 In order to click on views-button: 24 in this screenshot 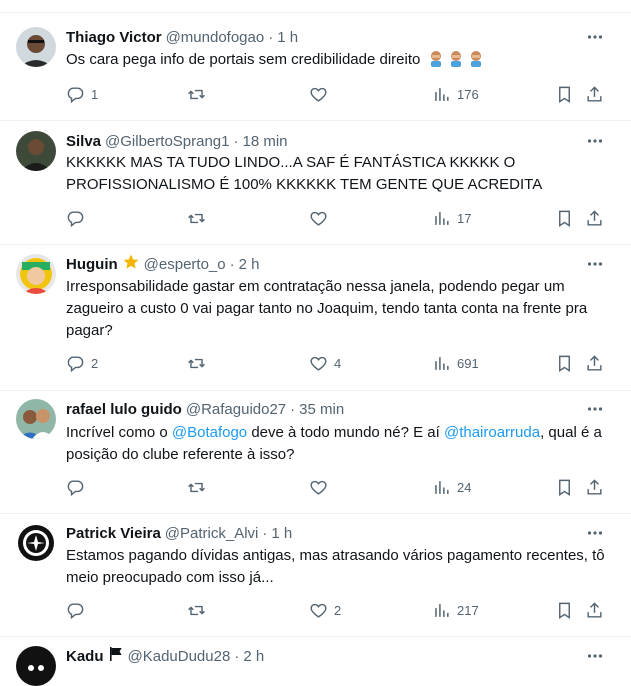, I will do `click(451, 487)`.